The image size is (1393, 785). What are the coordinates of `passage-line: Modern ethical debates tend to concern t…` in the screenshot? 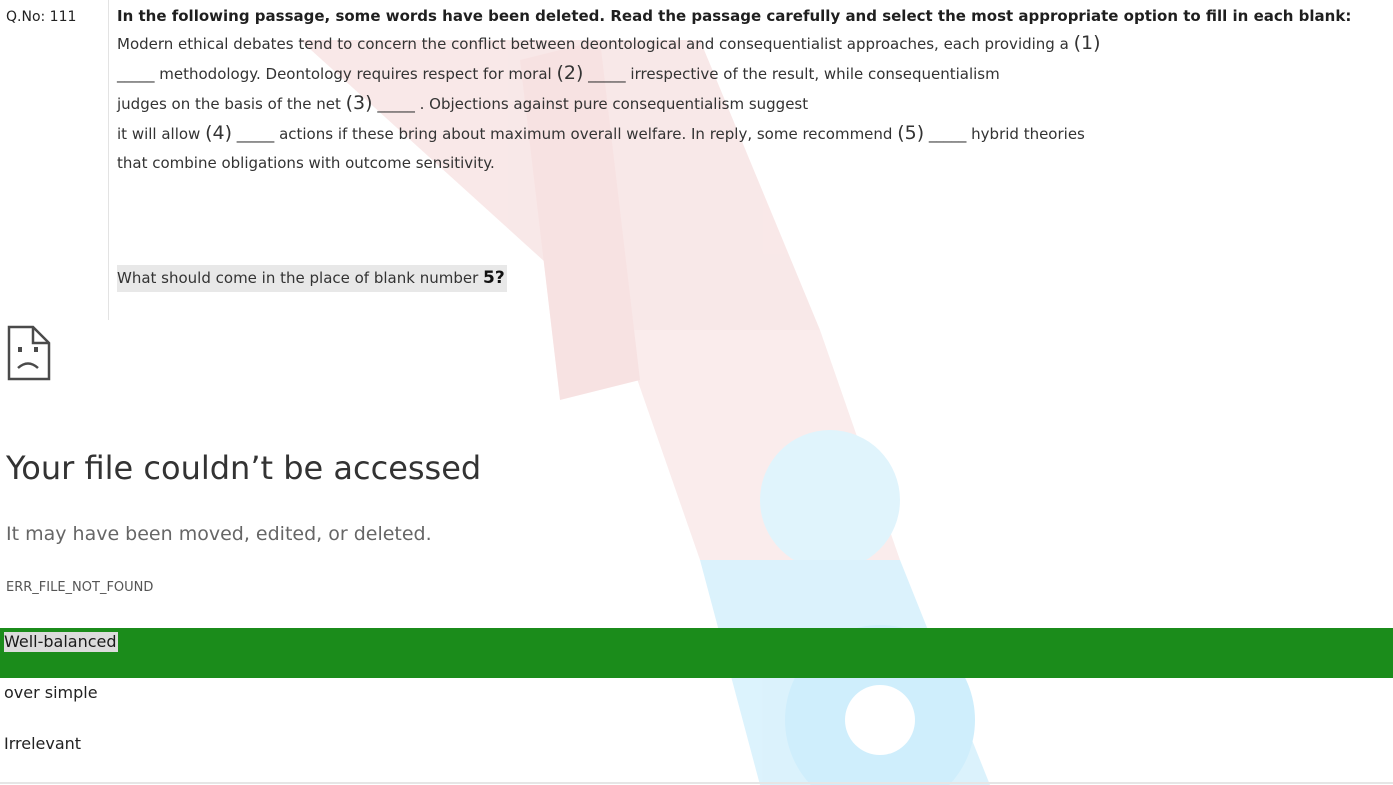 It's located at (609, 43).